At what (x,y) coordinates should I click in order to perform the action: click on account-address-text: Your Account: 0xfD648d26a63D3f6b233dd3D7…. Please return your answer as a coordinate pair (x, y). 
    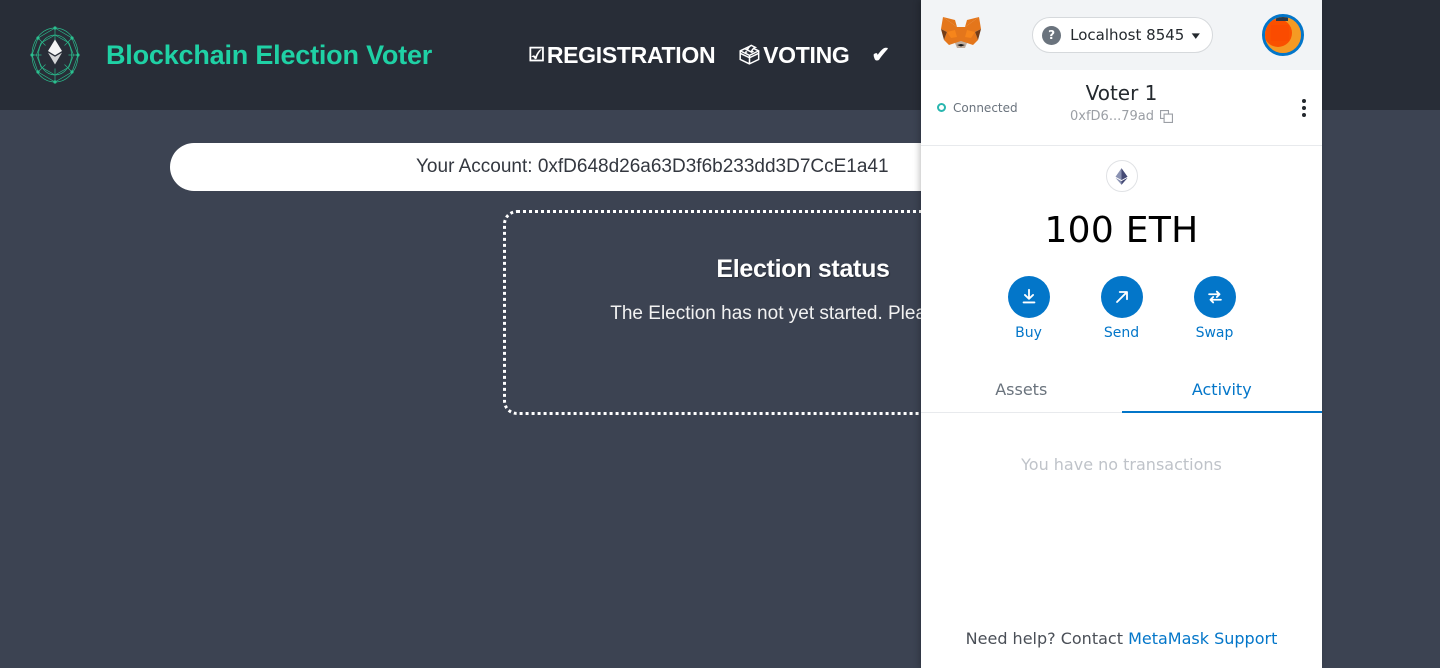
    Looking at the image, I should click on (652, 166).